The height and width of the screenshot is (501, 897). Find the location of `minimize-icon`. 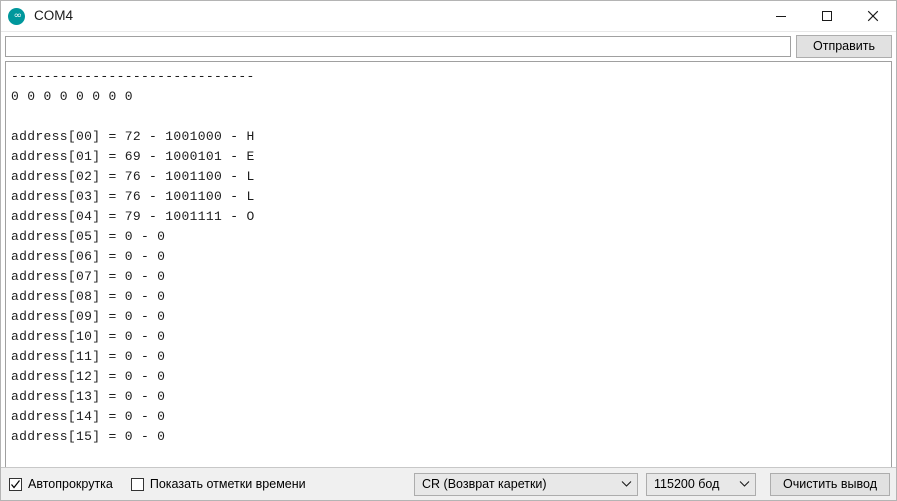

minimize-icon is located at coordinates (781, 16).